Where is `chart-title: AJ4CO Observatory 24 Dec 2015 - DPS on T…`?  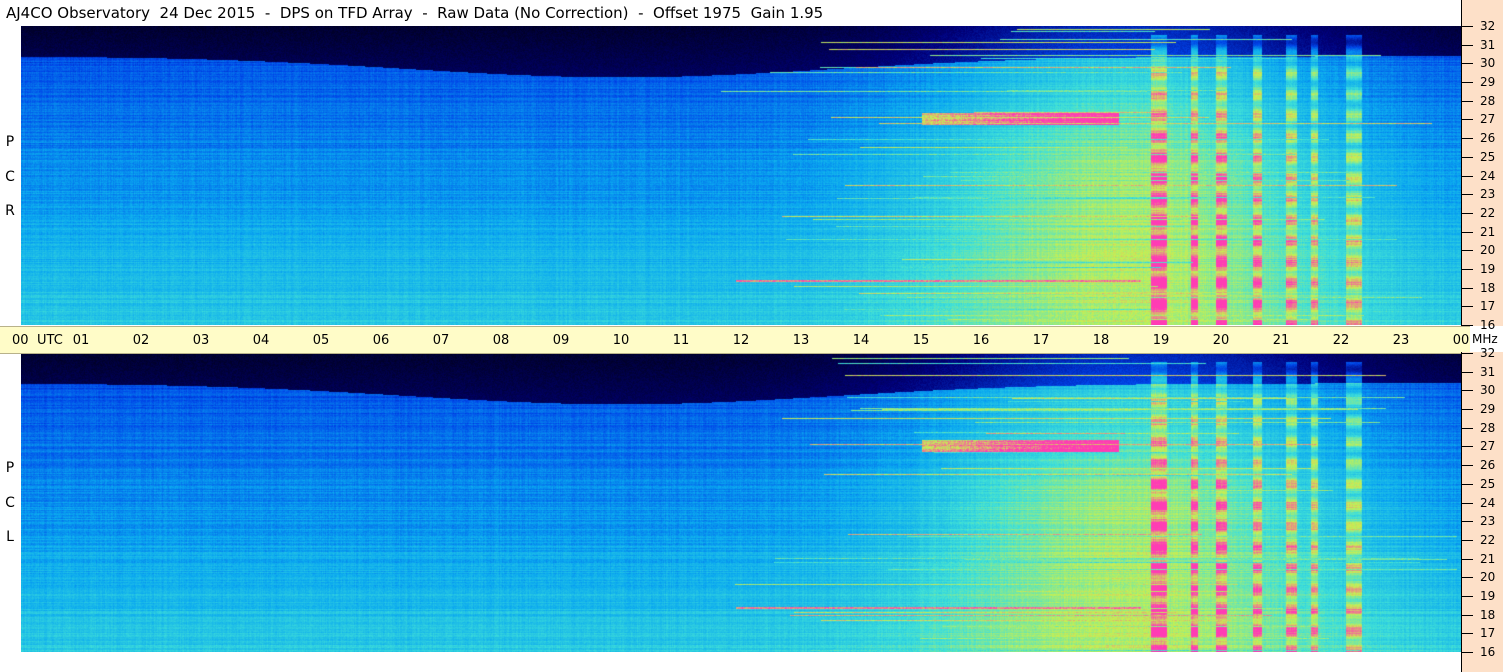
chart-title: AJ4CO Observatory 24 Dec 2015 - DPS on T… is located at coordinates (415, 13).